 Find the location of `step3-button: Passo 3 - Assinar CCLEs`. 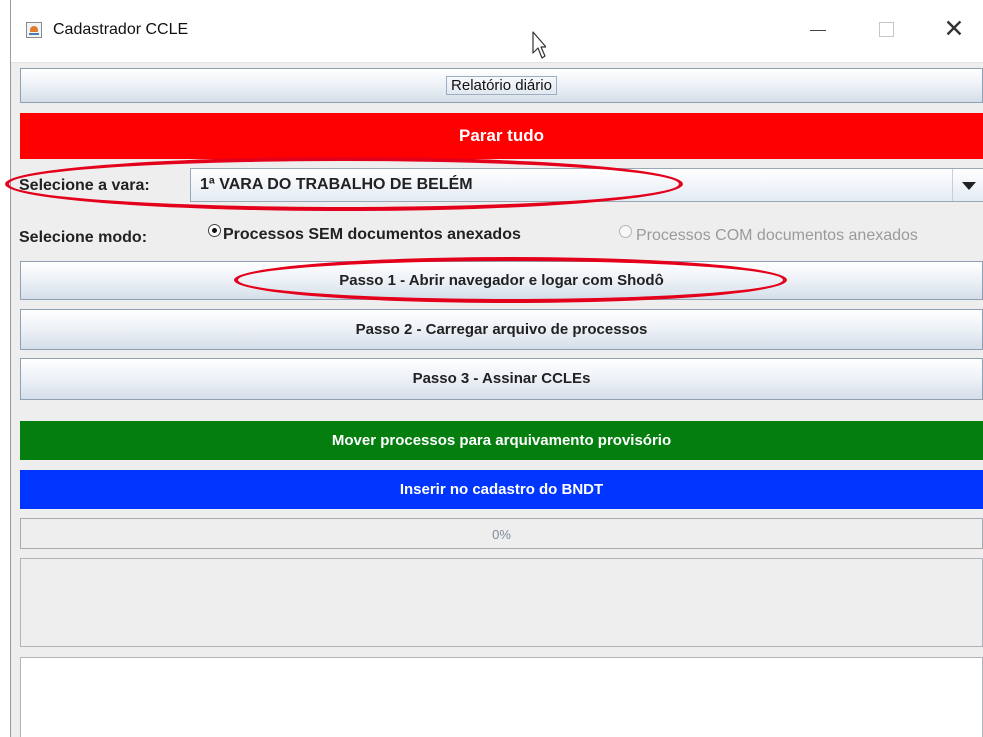

step3-button: Passo 3 - Assinar CCLEs is located at coordinates (501, 379).